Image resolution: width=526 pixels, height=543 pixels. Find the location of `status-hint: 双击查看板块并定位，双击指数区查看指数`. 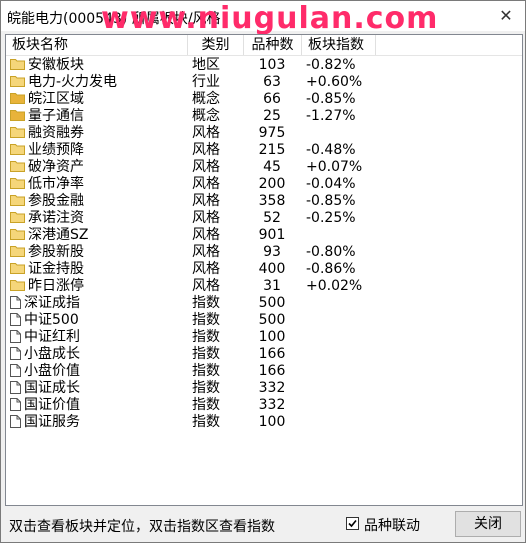

status-hint: 双击查看板块并定位，双击指数区查看指数 is located at coordinates (142, 527).